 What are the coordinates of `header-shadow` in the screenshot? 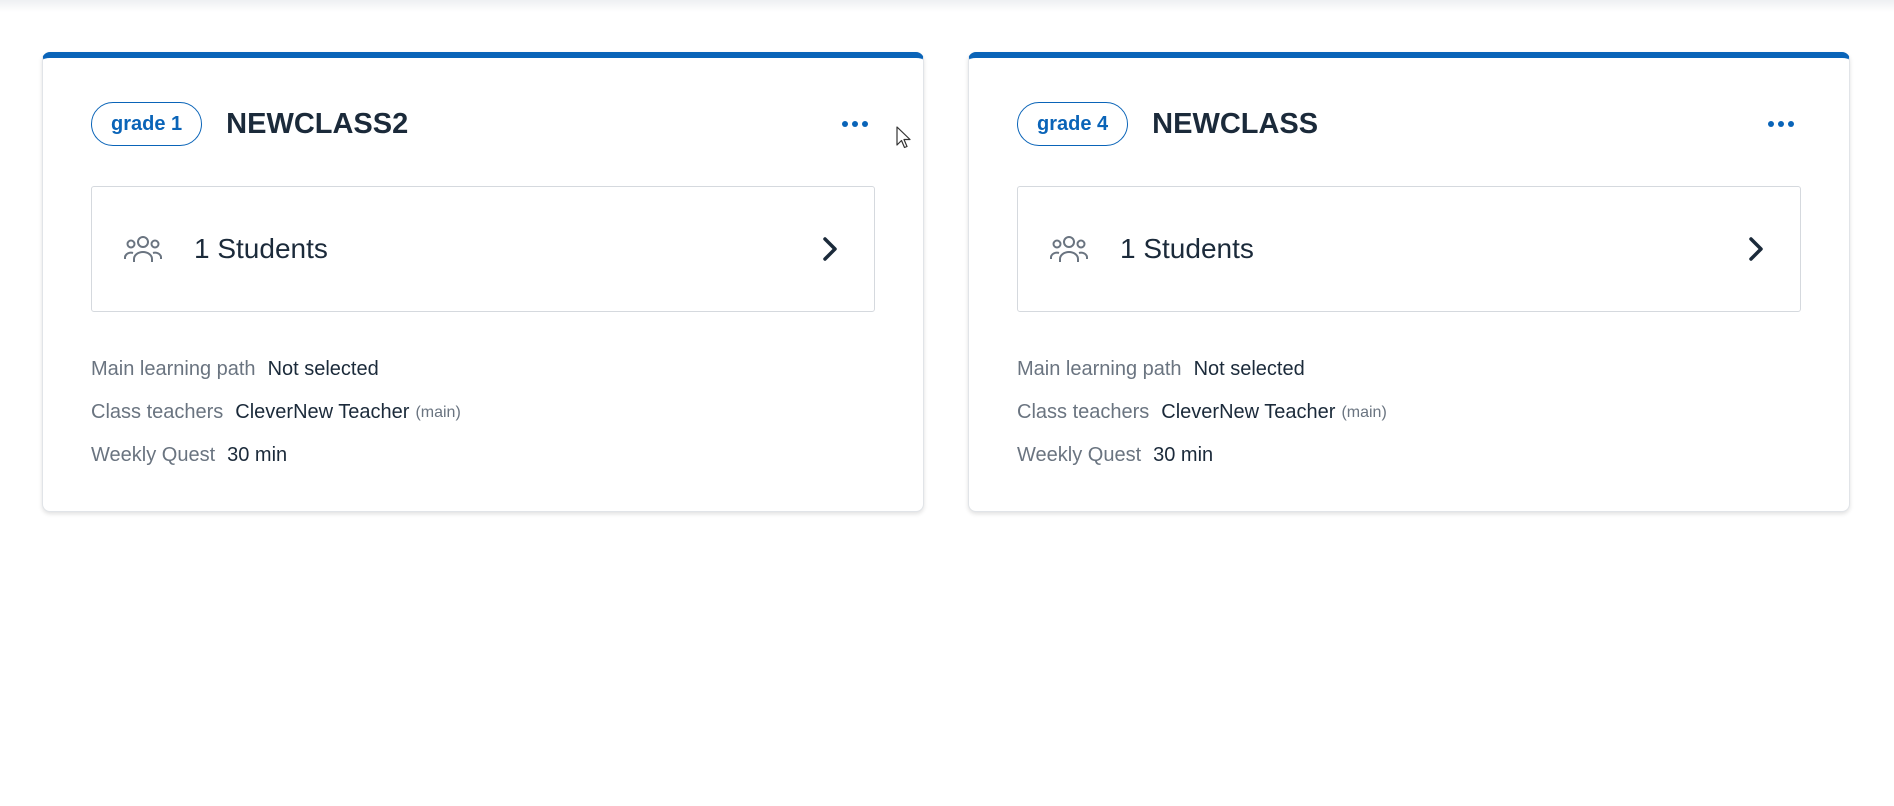 It's located at (947, 6).